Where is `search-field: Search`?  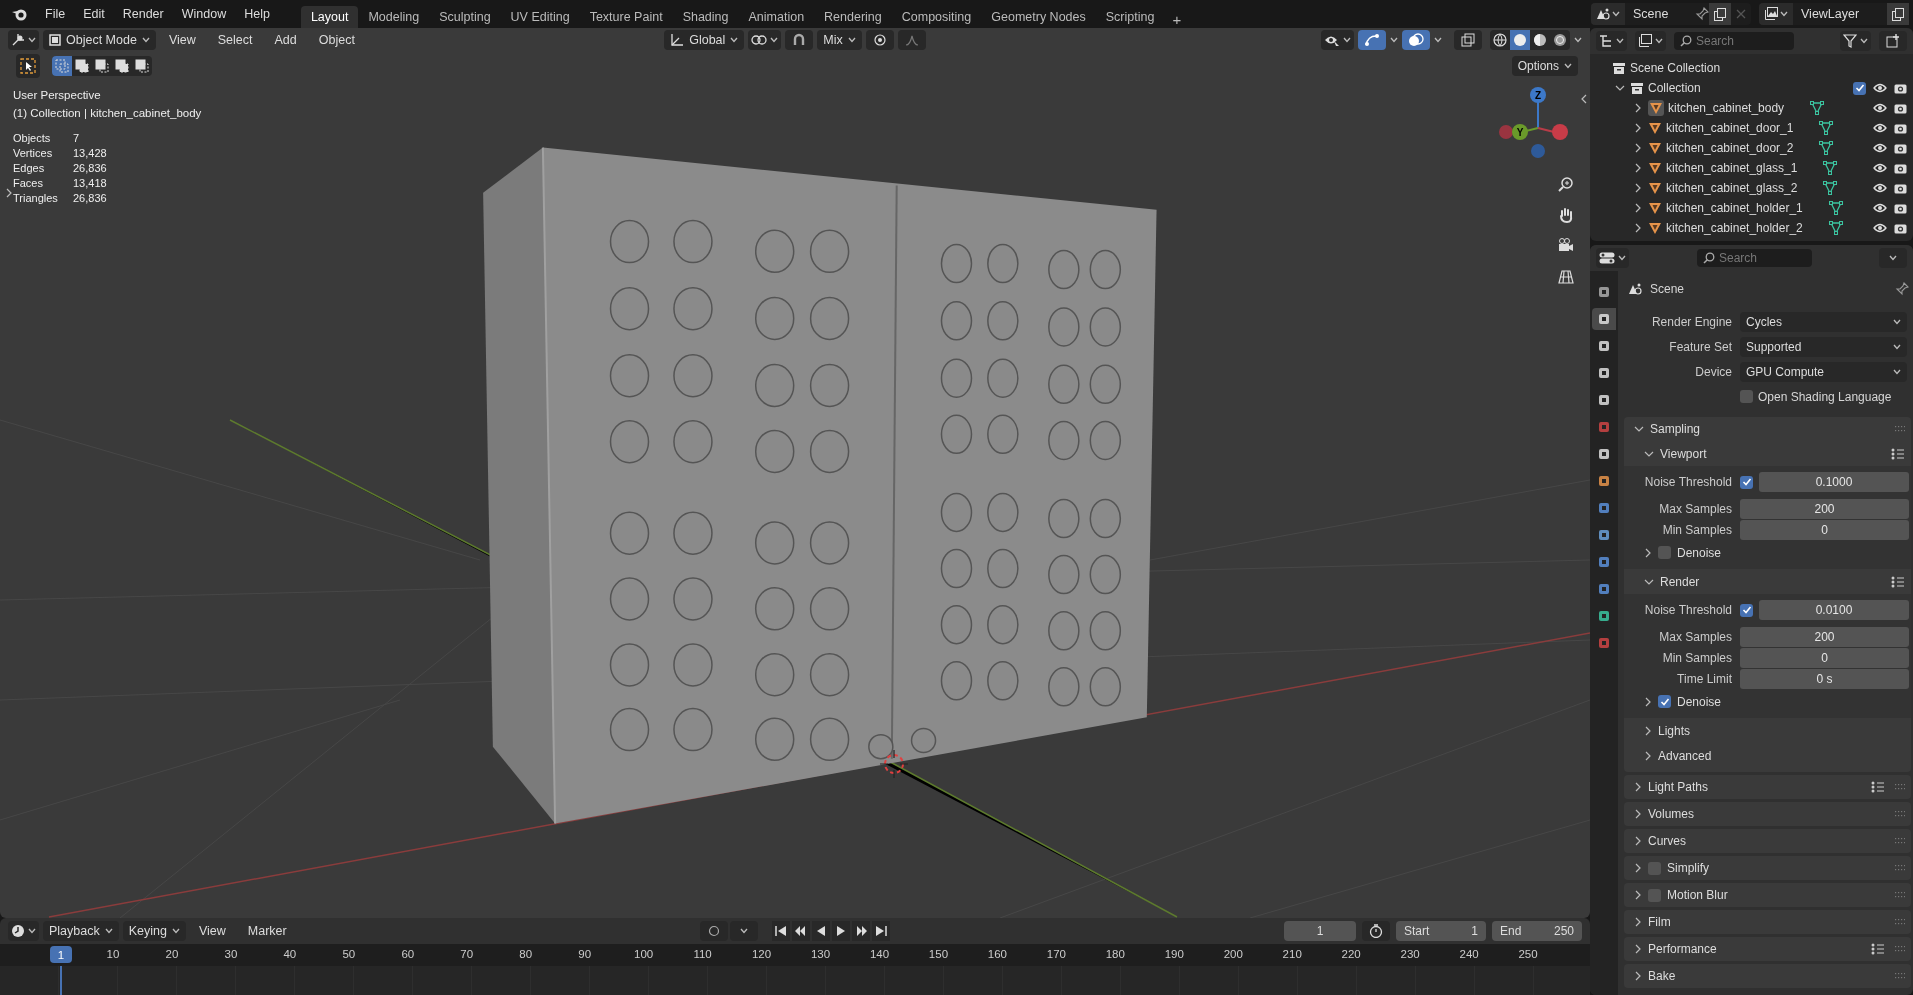 search-field: Search is located at coordinates (1734, 41).